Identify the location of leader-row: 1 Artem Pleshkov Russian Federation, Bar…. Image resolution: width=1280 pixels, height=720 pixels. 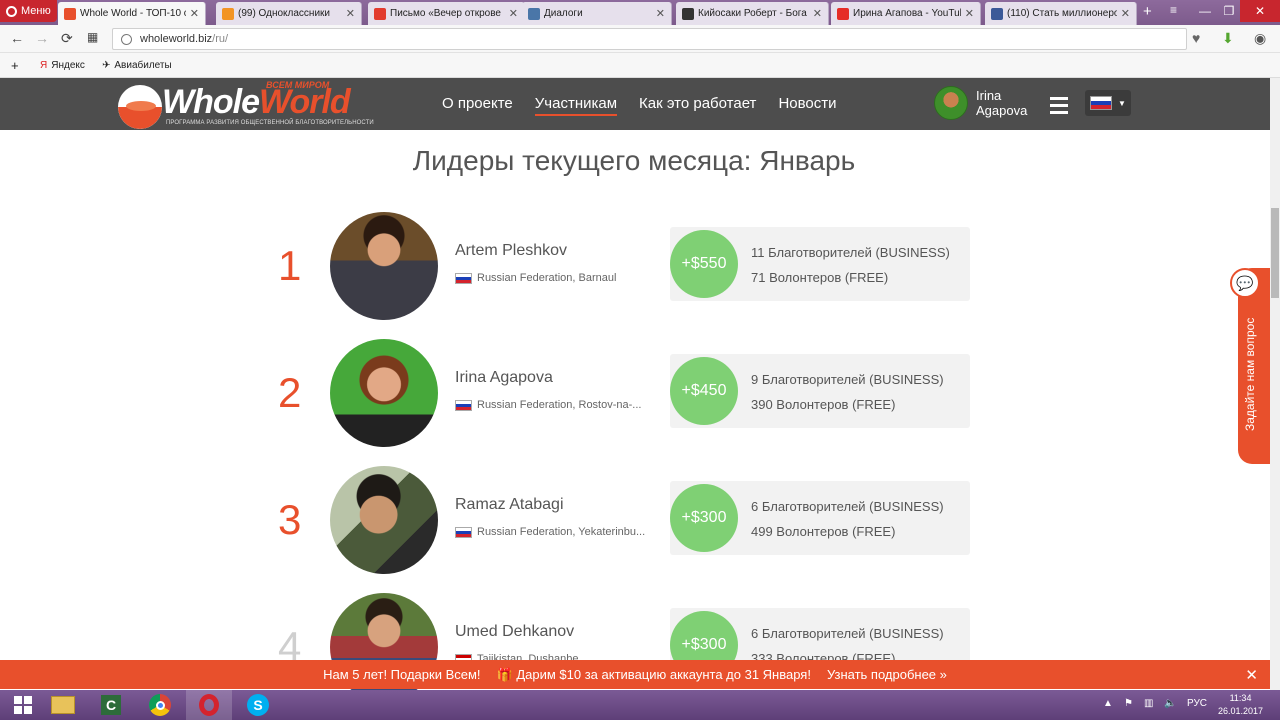
(625, 267).